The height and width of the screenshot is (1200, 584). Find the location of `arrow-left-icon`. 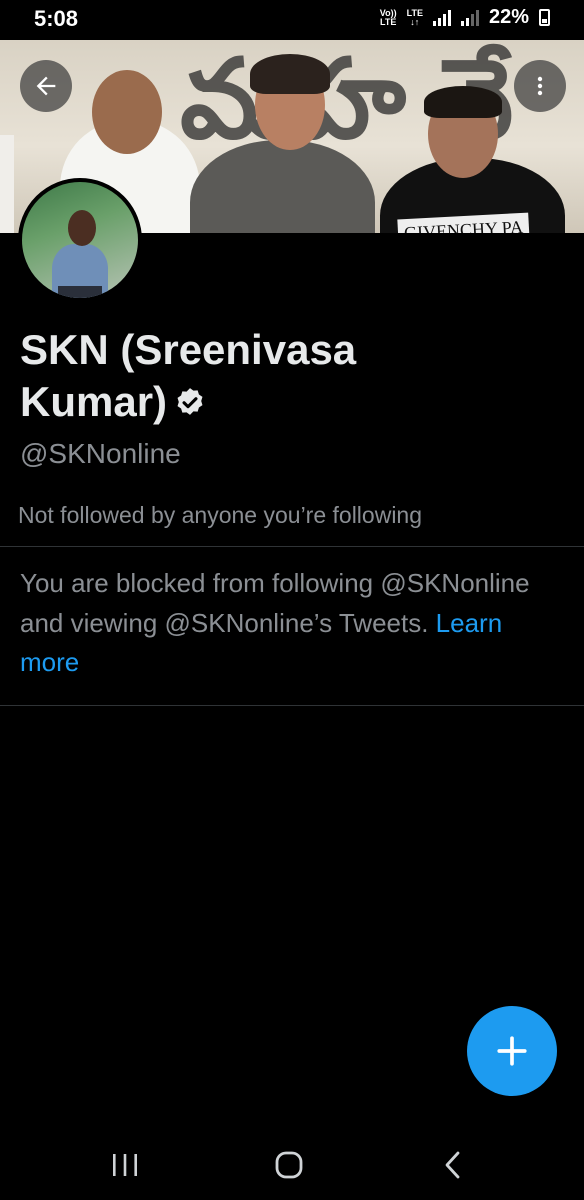

arrow-left-icon is located at coordinates (46, 86).